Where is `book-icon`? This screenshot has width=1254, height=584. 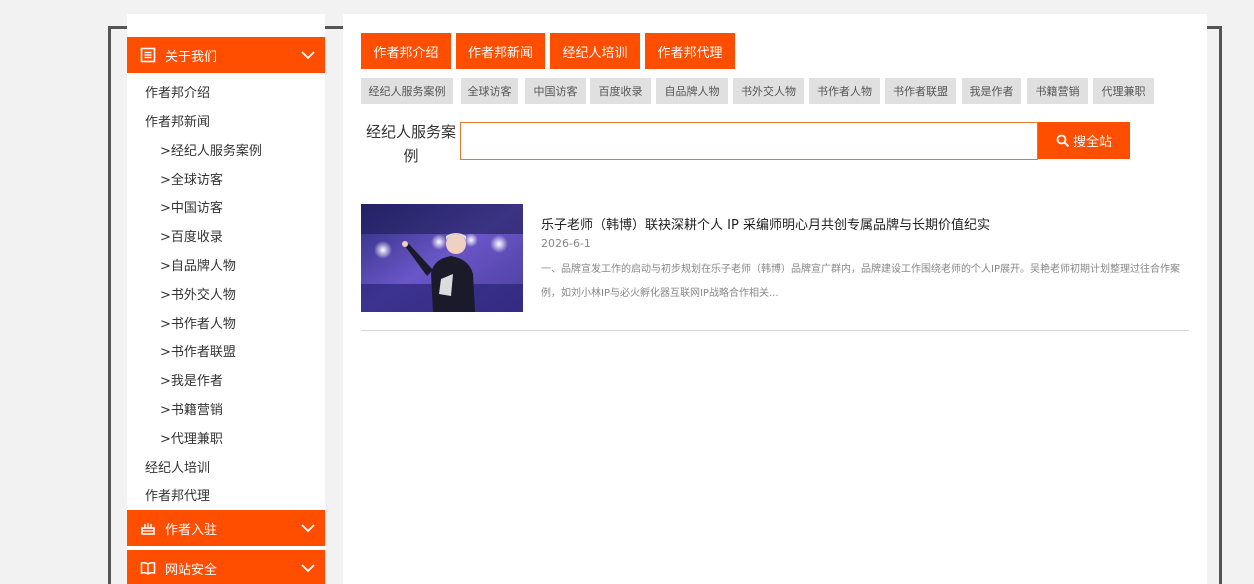
book-icon is located at coordinates (148, 568).